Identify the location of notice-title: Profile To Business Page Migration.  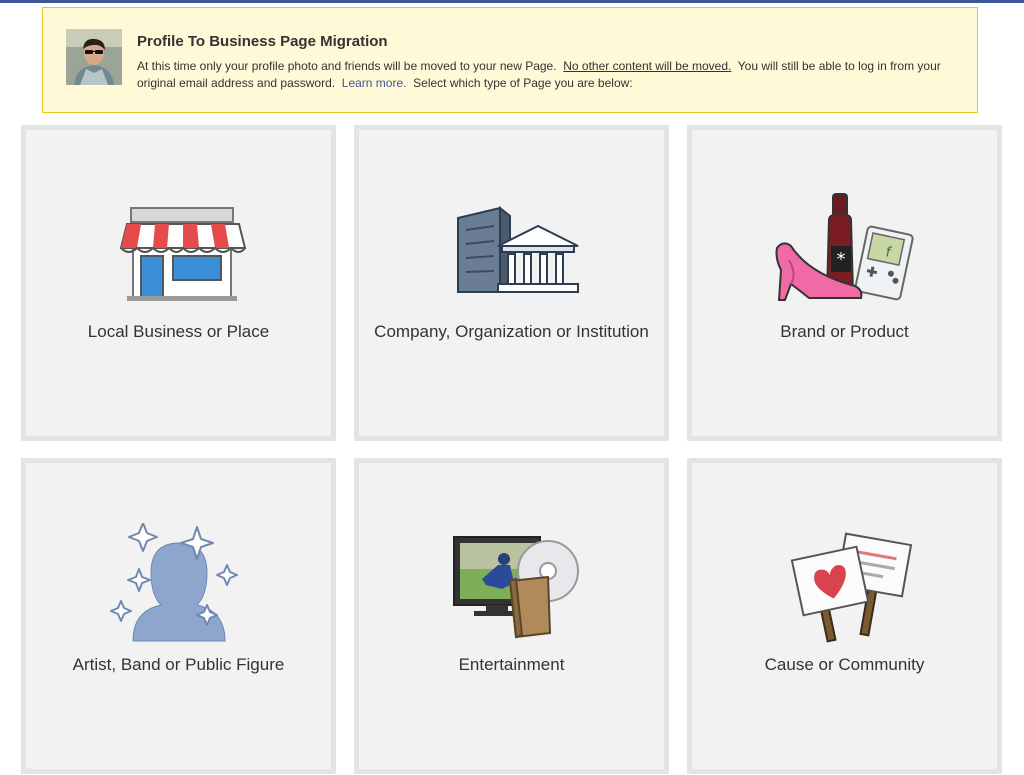
(262, 41).